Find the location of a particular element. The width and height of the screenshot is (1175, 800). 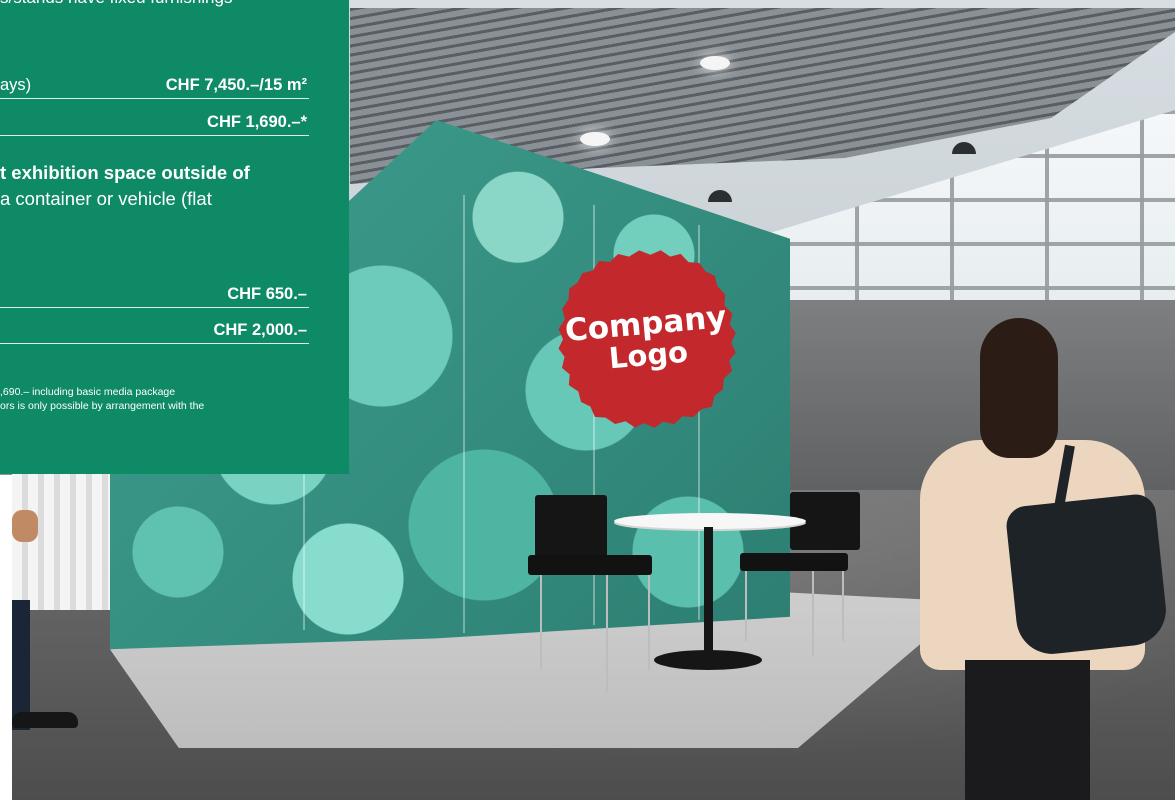

price-row-value: CHF 7,450.–/15 m² is located at coordinates (236, 85).